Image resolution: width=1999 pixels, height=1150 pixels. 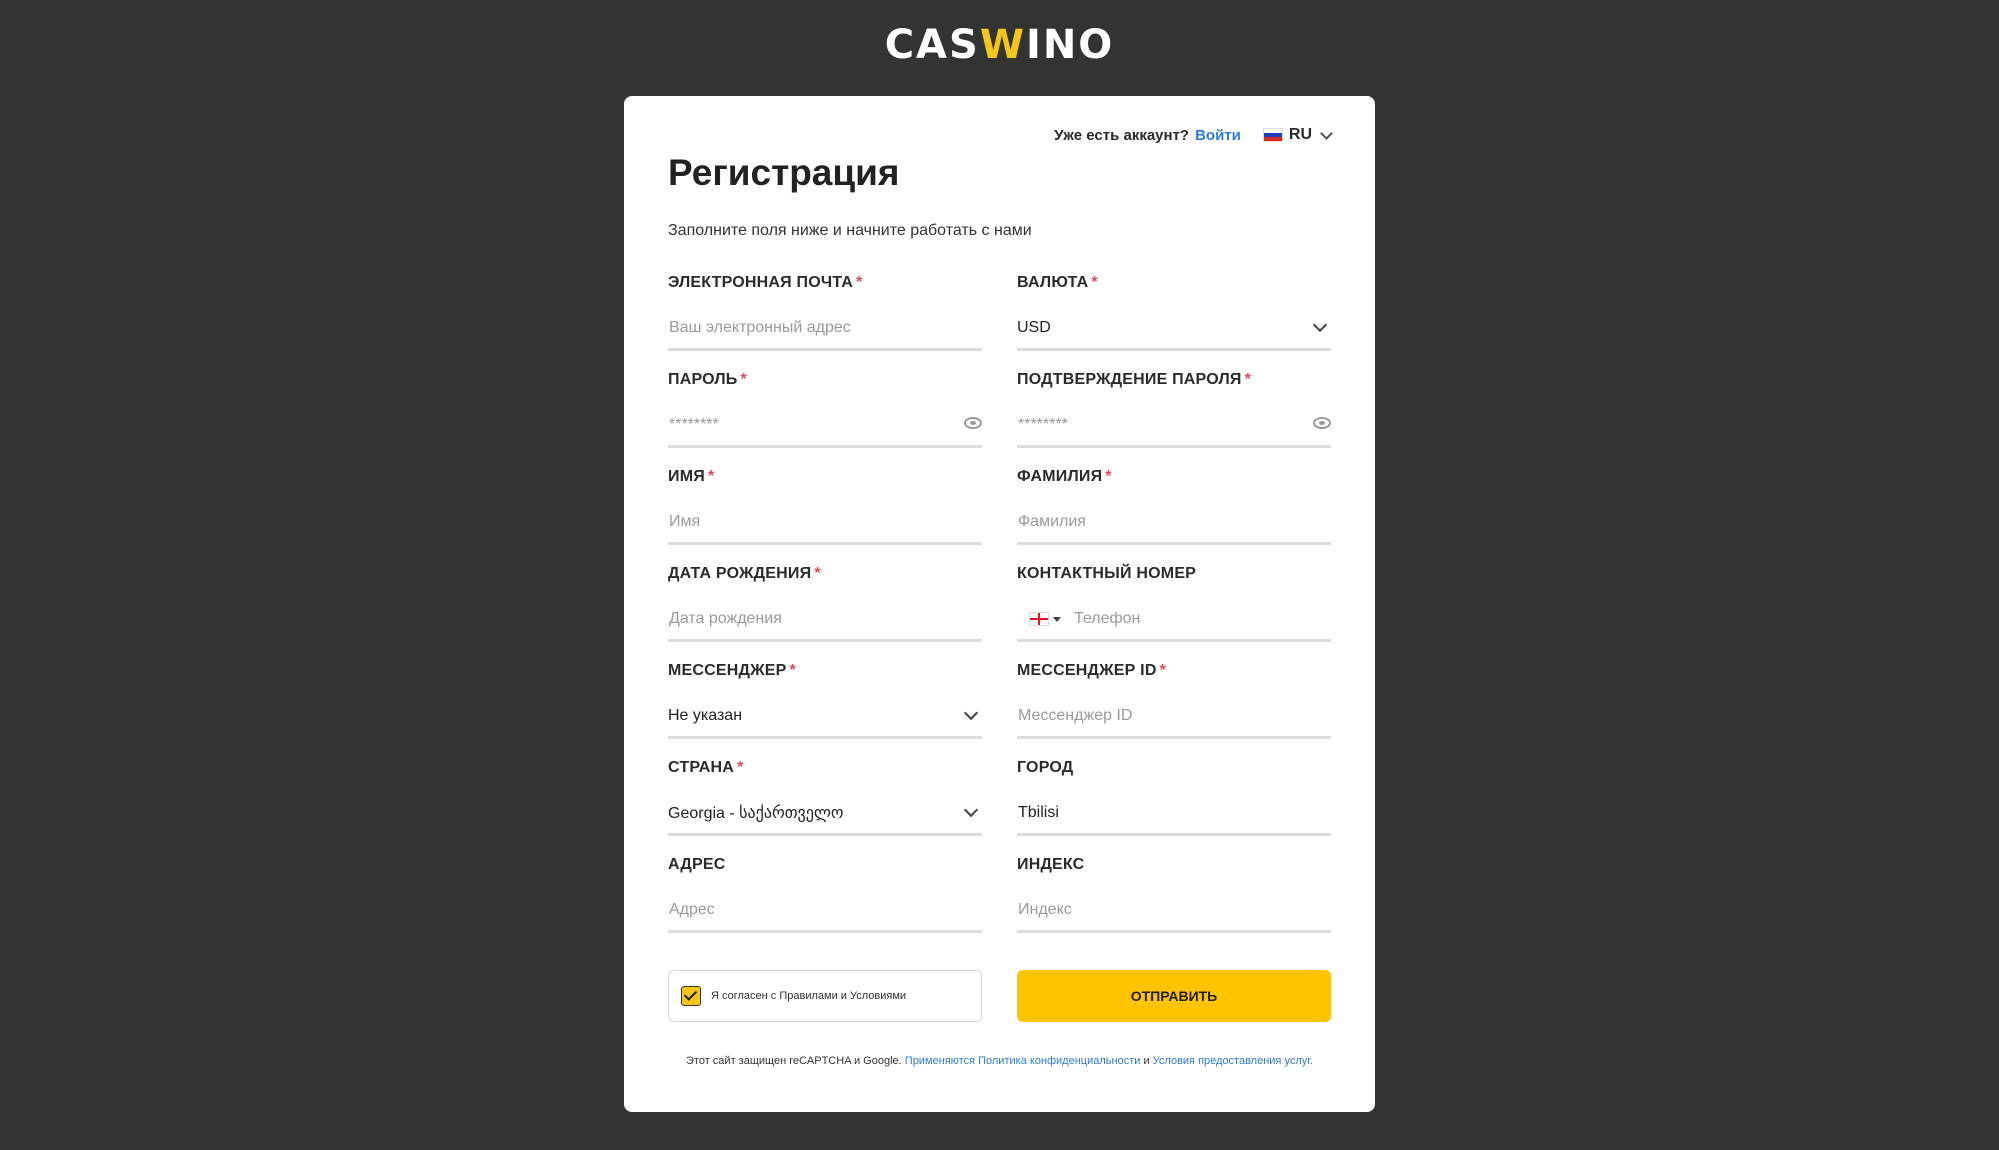 What do you see at coordinates (1174, 329) in the screenshot?
I see `currency-select: USD` at bounding box center [1174, 329].